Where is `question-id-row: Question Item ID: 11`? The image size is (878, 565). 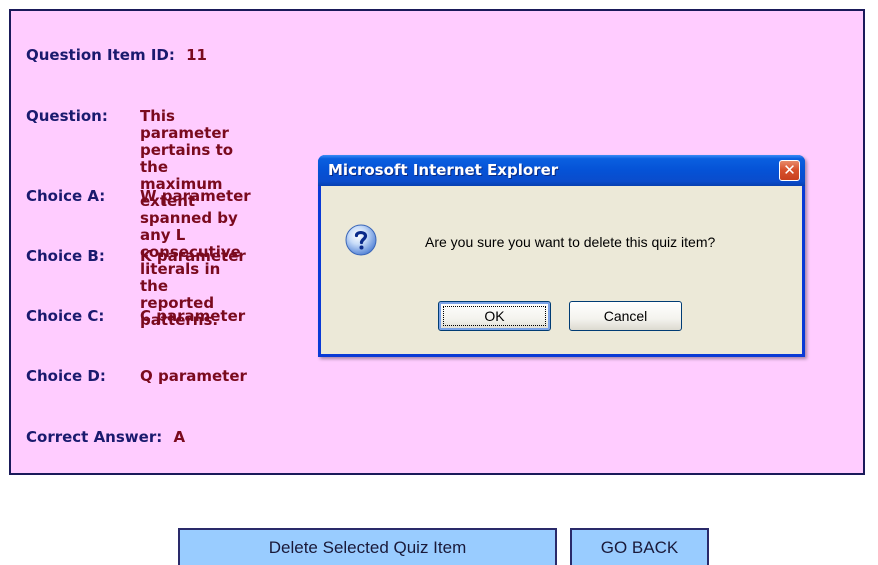 question-id-row: Question Item ID: 11 is located at coordinates (116, 55).